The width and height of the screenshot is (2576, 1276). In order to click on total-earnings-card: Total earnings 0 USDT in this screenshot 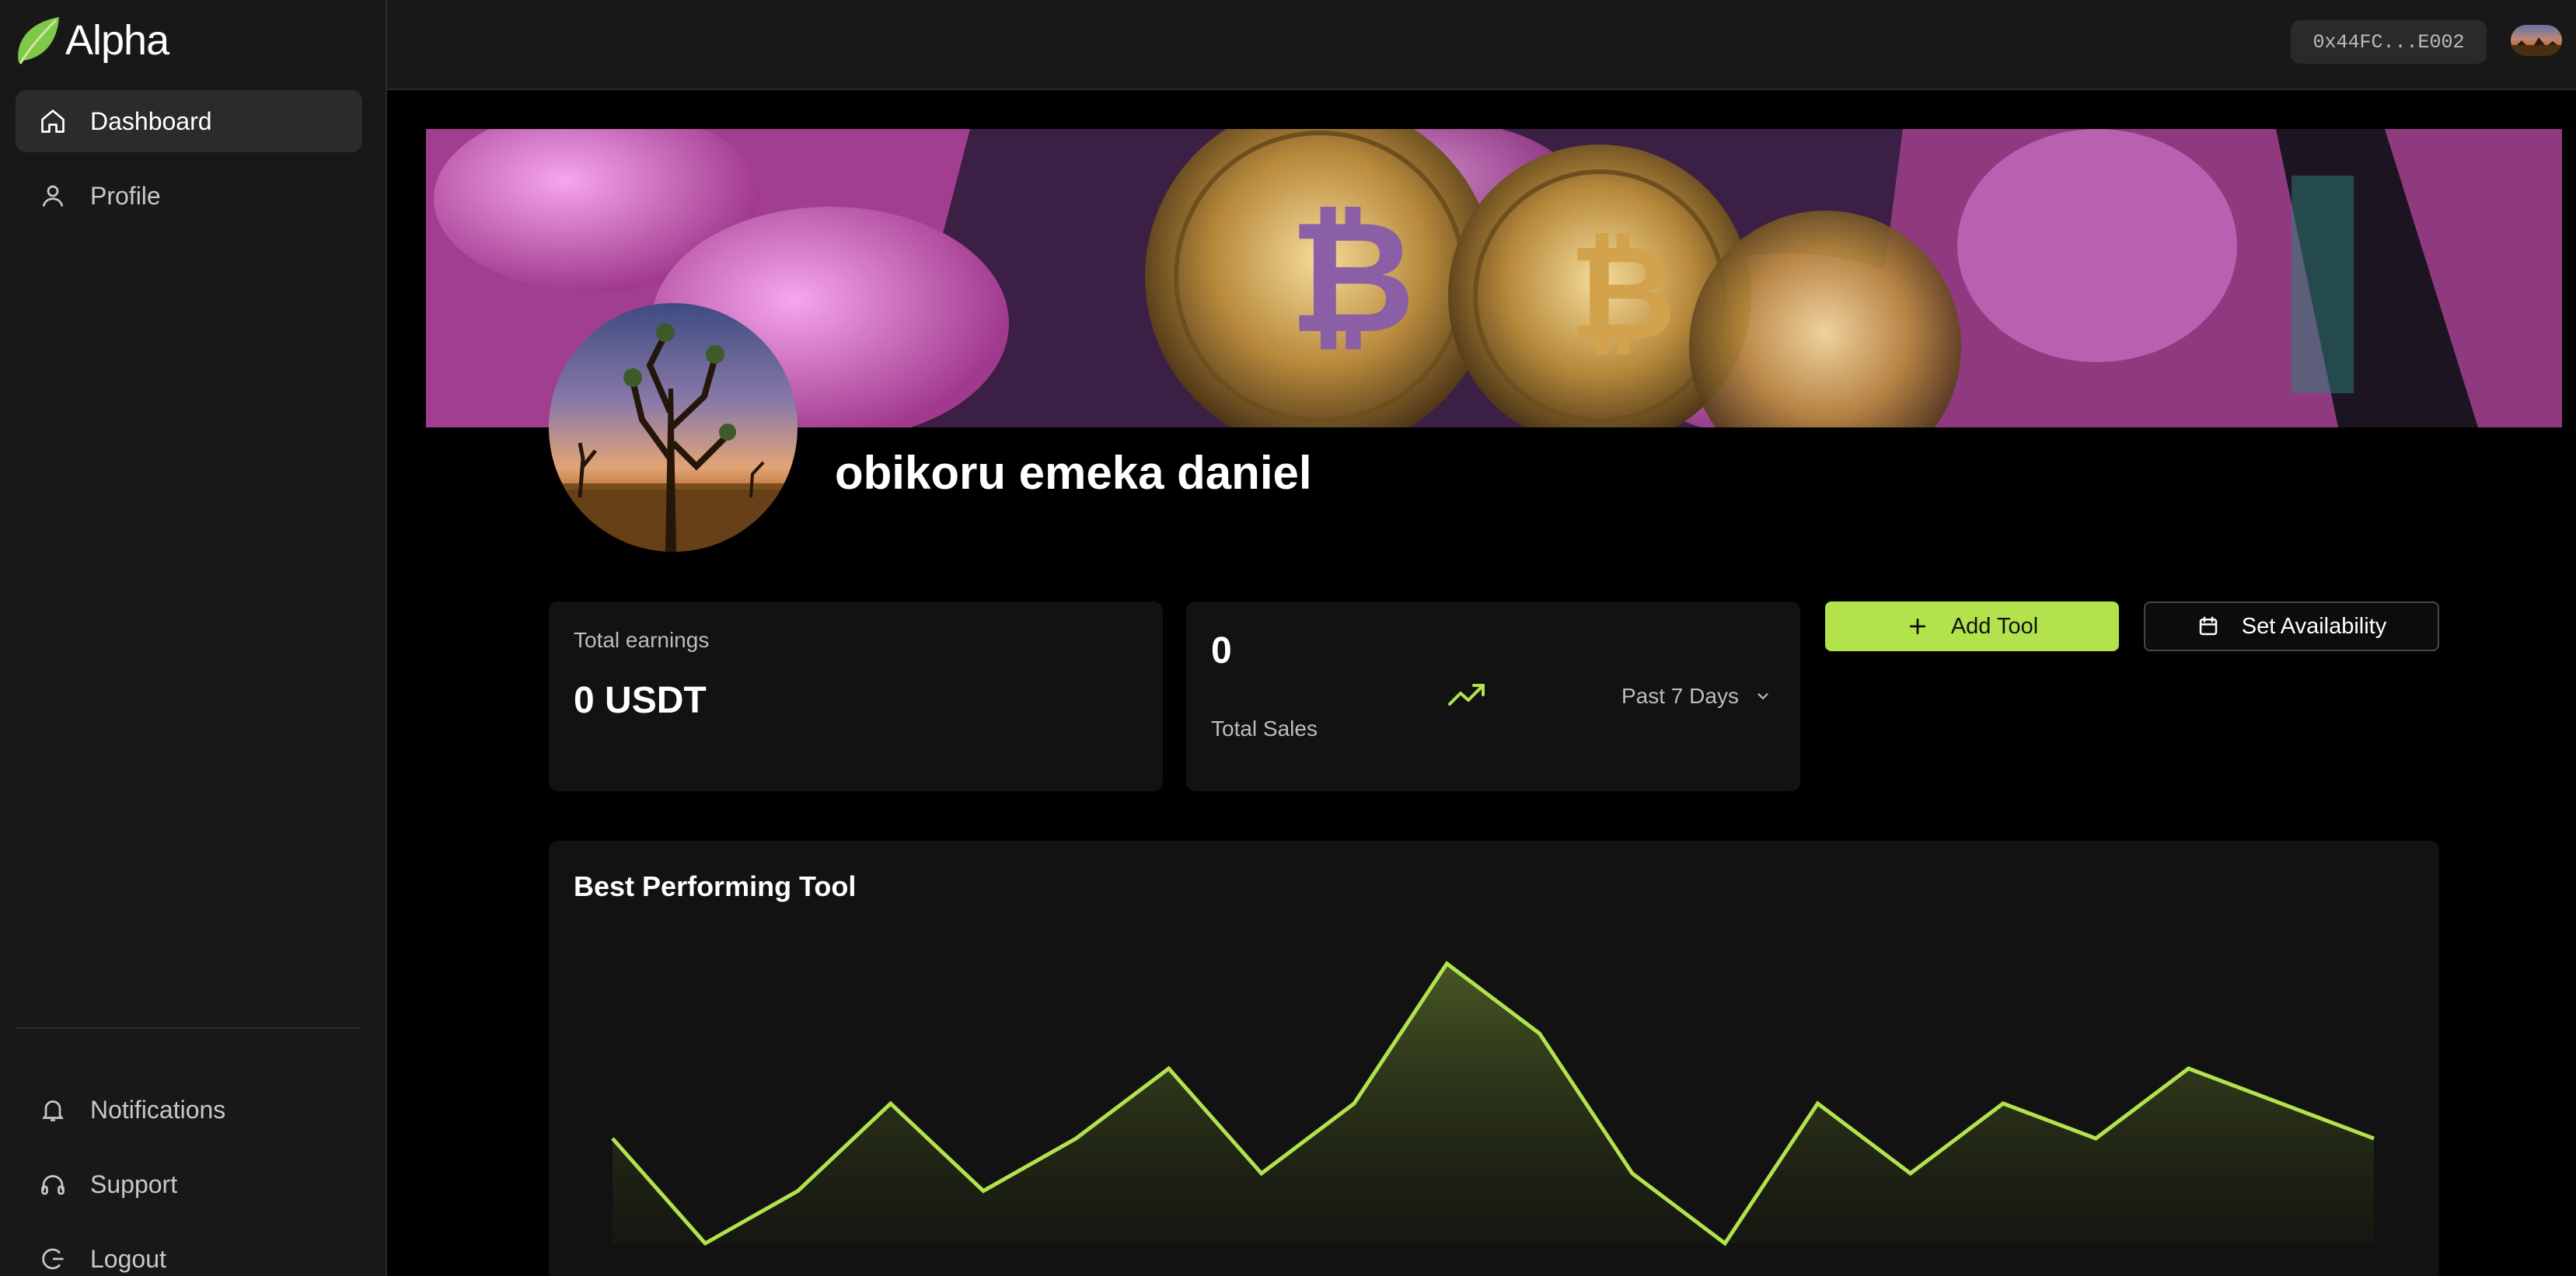, I will do `click(856, 696)`.